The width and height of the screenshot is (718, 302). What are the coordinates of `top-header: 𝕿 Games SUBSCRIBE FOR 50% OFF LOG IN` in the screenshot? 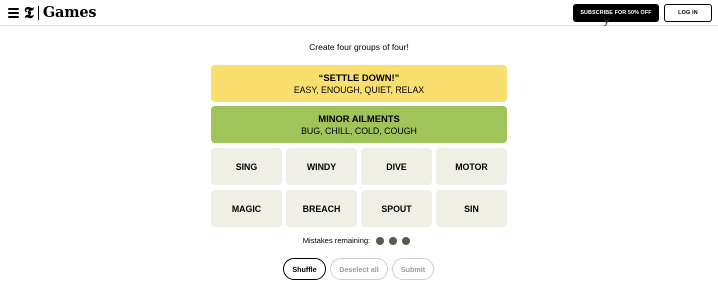 It's located at (359, 13).